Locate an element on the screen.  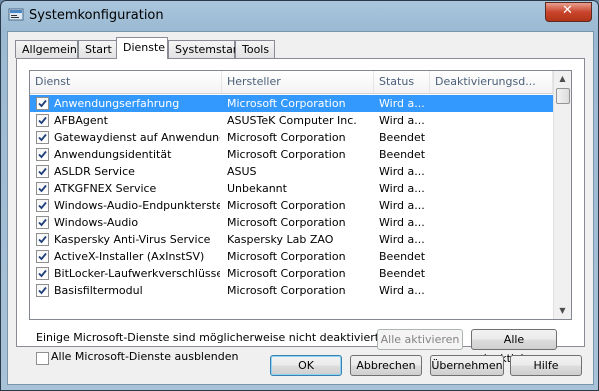
service-vendor: ASUS is located at coordinates (242, 171).